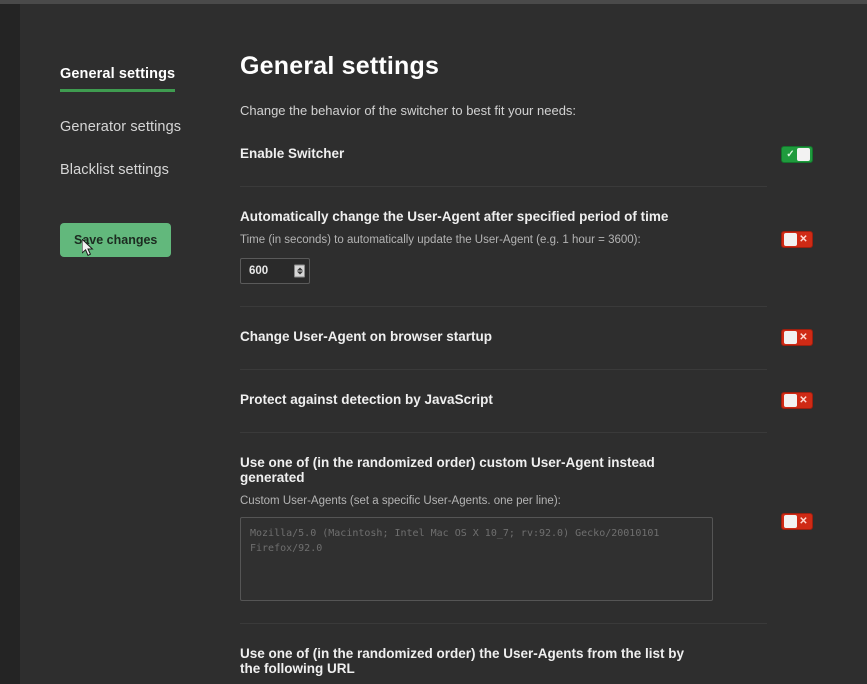  I want to click on chevron-up-icon, so click(299, 269).